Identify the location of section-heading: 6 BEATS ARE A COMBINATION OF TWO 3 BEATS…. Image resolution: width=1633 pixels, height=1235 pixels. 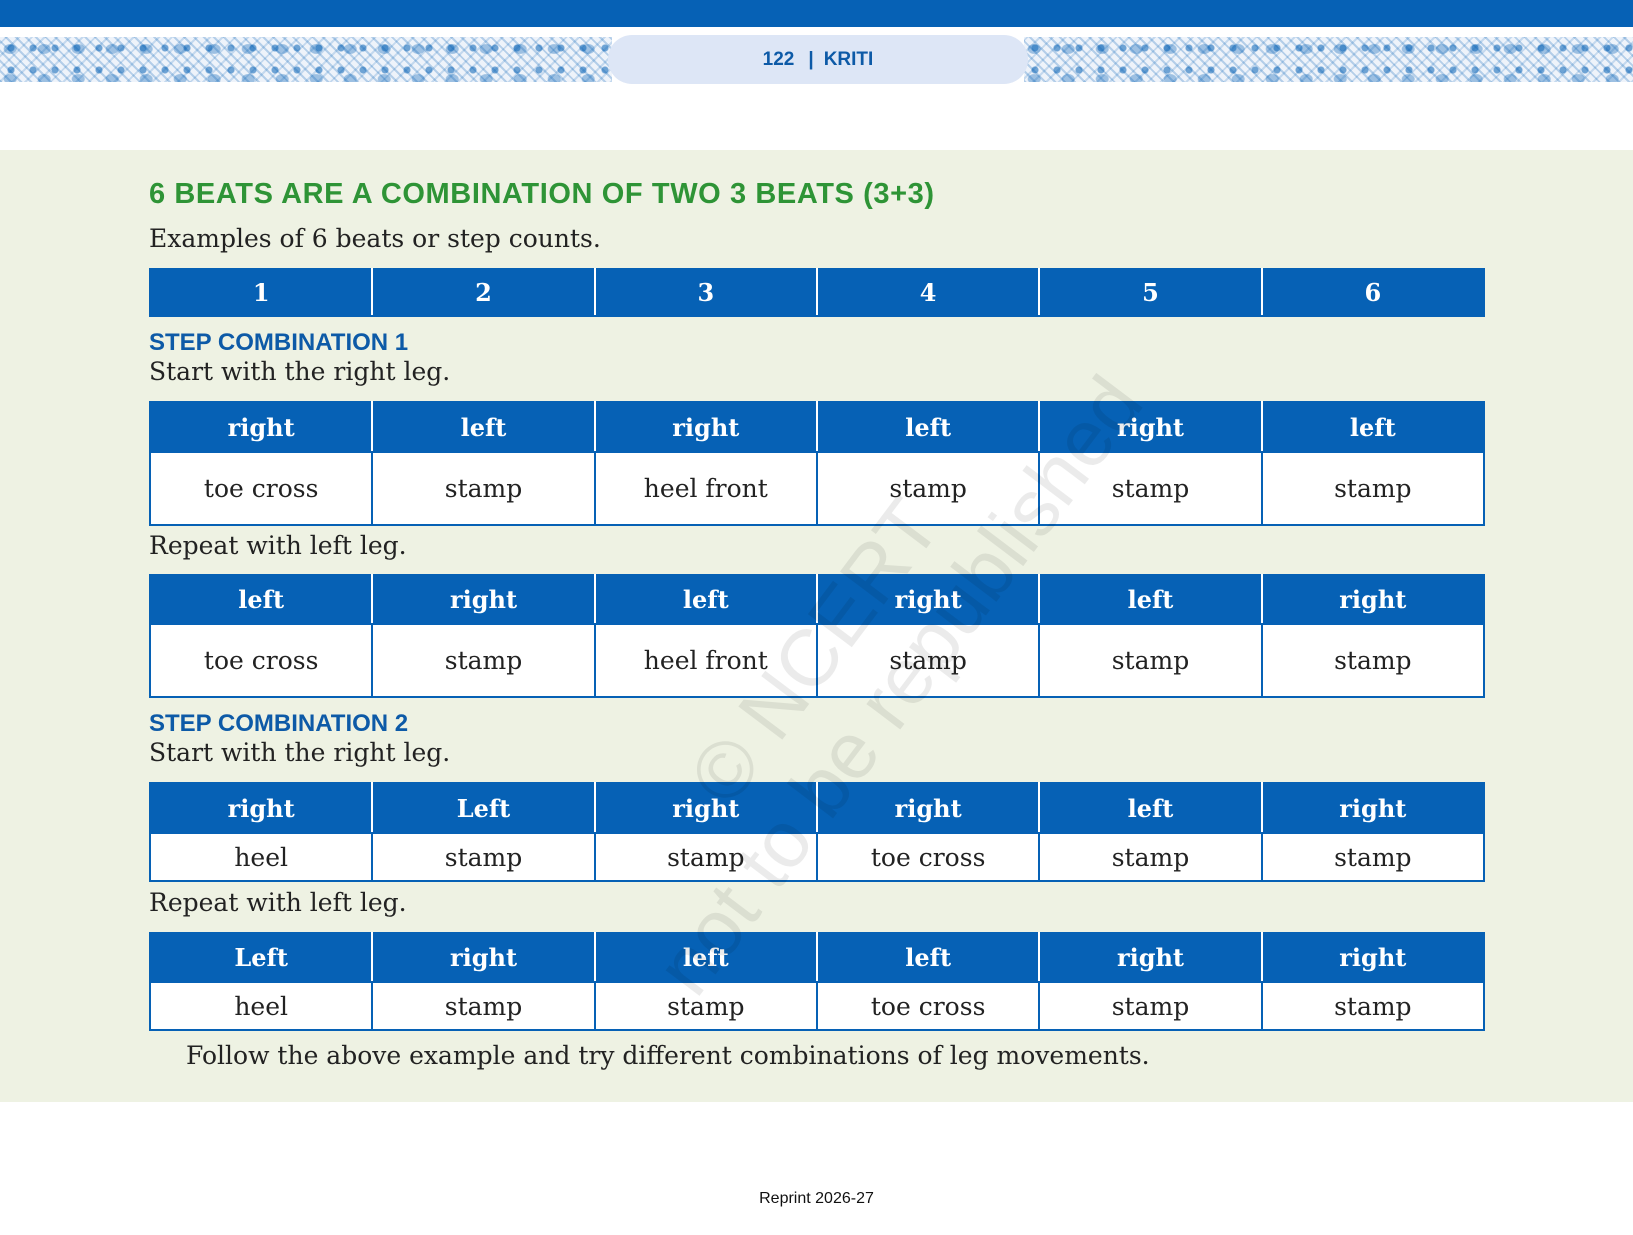
(542, 194).